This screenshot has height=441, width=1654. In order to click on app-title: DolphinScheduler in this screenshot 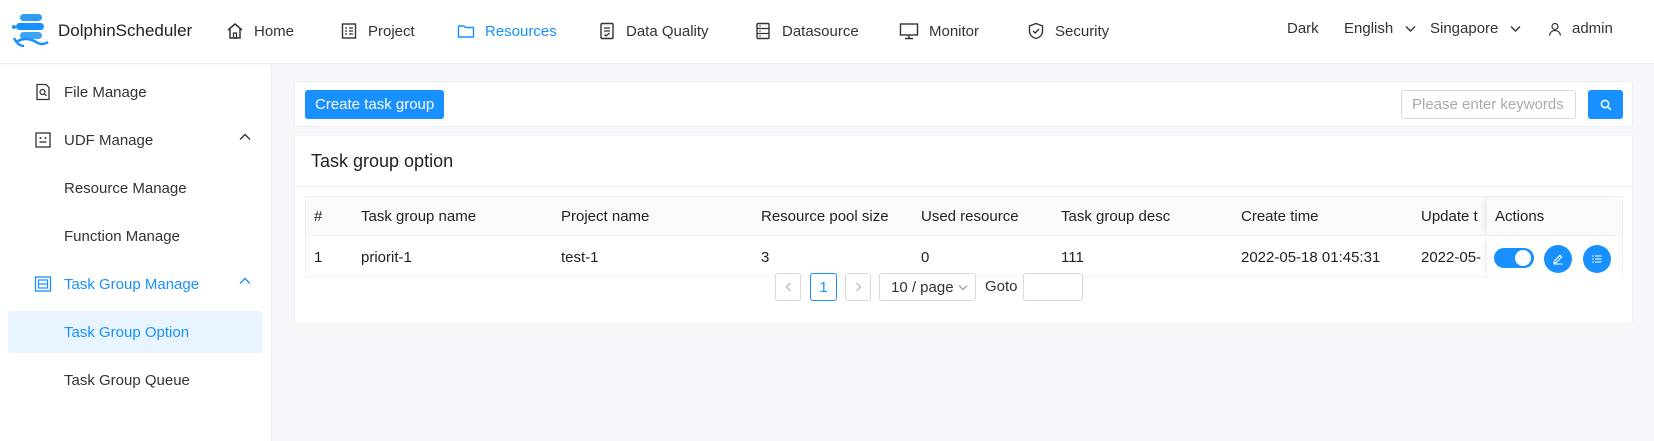, I will do `click(125, 30)`.